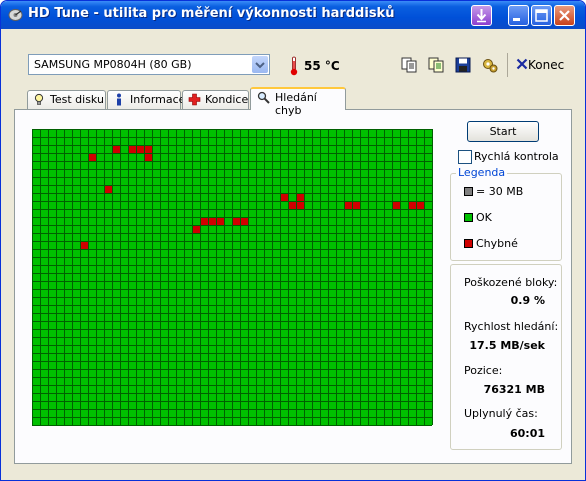 This screenshot has width=586, height=481. I want to click on position-value: 76321 MB, so click(514, 389).